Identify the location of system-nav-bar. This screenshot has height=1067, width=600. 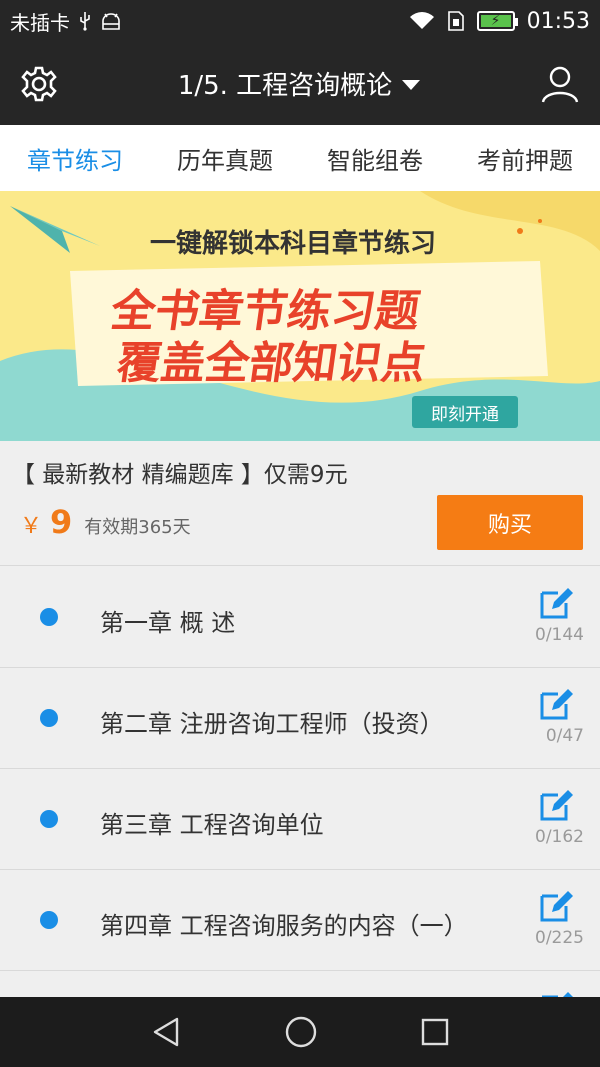
(300, 1032).